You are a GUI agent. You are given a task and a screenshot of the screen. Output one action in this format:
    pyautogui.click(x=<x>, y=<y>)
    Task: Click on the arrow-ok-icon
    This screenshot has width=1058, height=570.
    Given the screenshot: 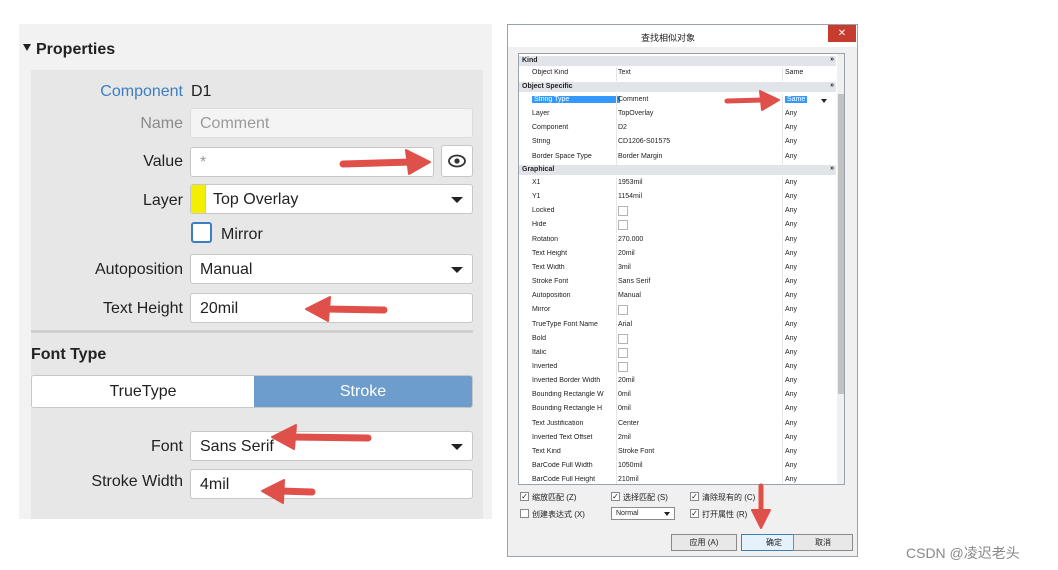 What is the action you would take?
    pyautogui.click(x=761, y=506)
    